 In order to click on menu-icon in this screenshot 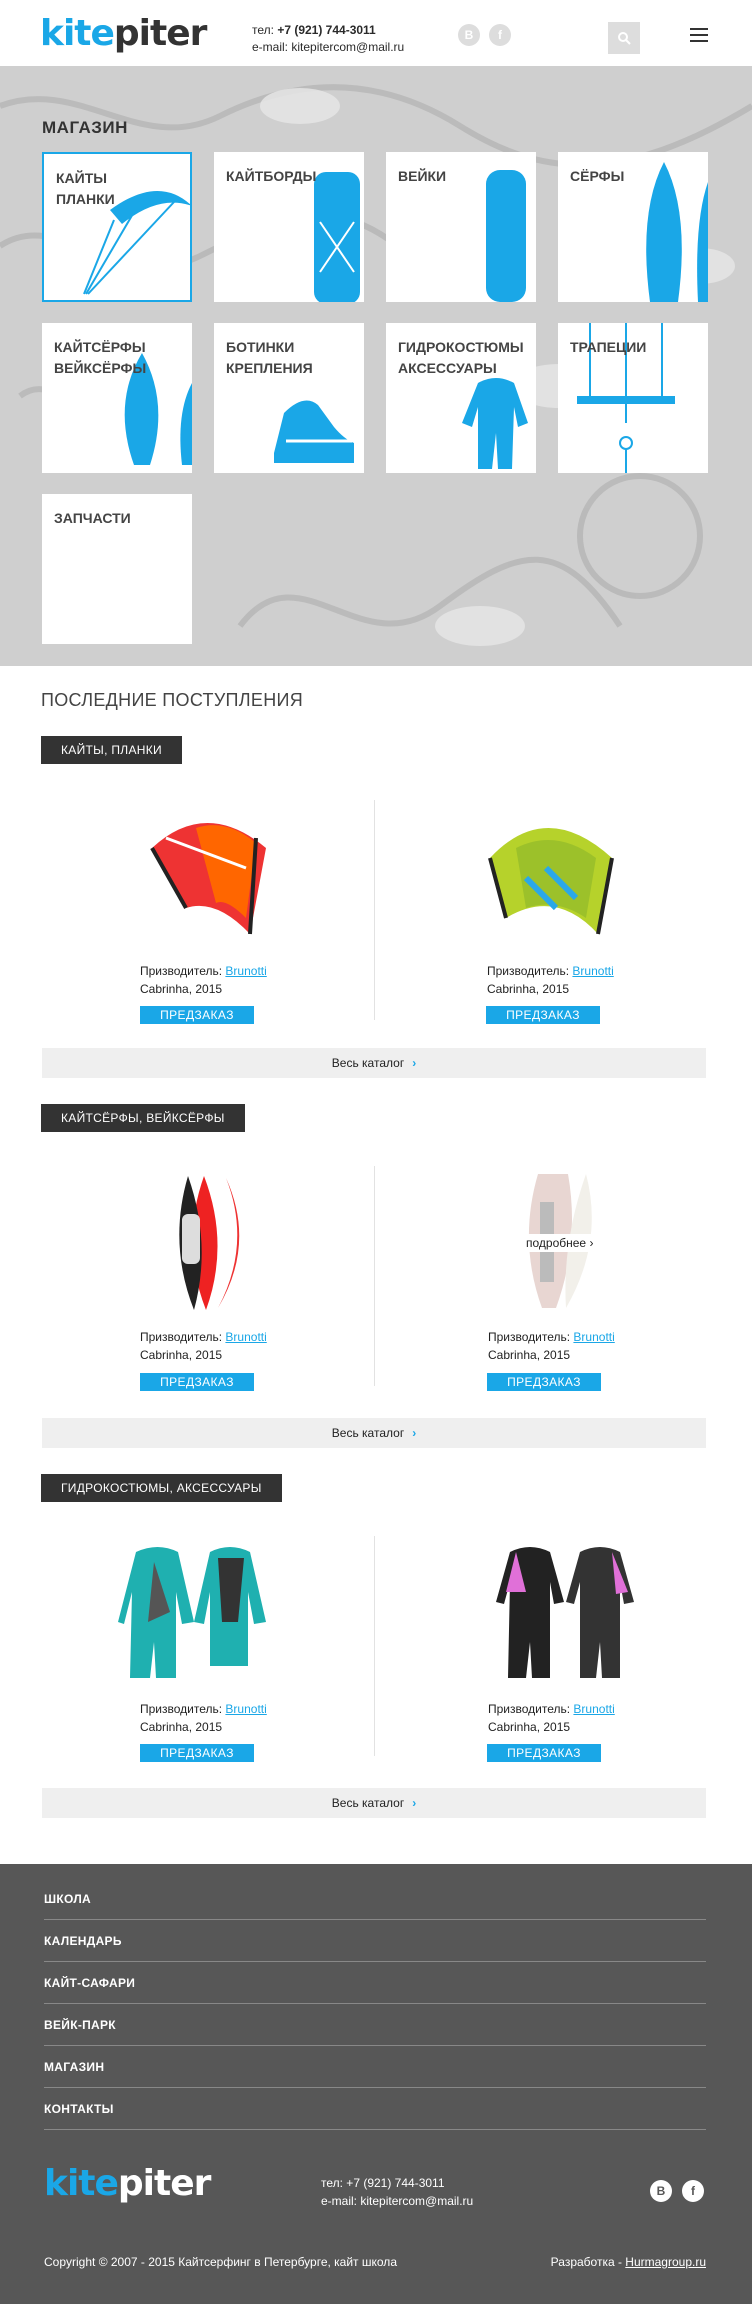, I will do `click(699, 35)`.